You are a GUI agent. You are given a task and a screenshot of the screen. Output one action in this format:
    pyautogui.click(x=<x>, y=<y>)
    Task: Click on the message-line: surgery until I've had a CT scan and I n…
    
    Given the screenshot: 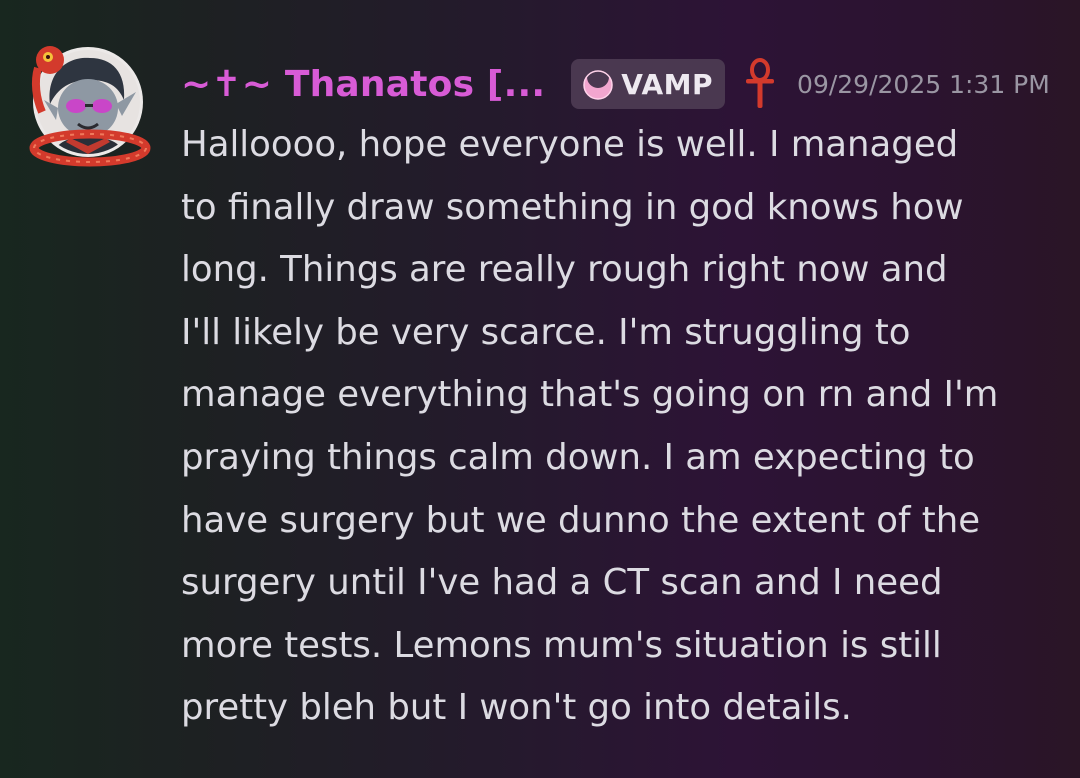 What is the action you would take?
    pyautogui.click(x=562, y=583)
    